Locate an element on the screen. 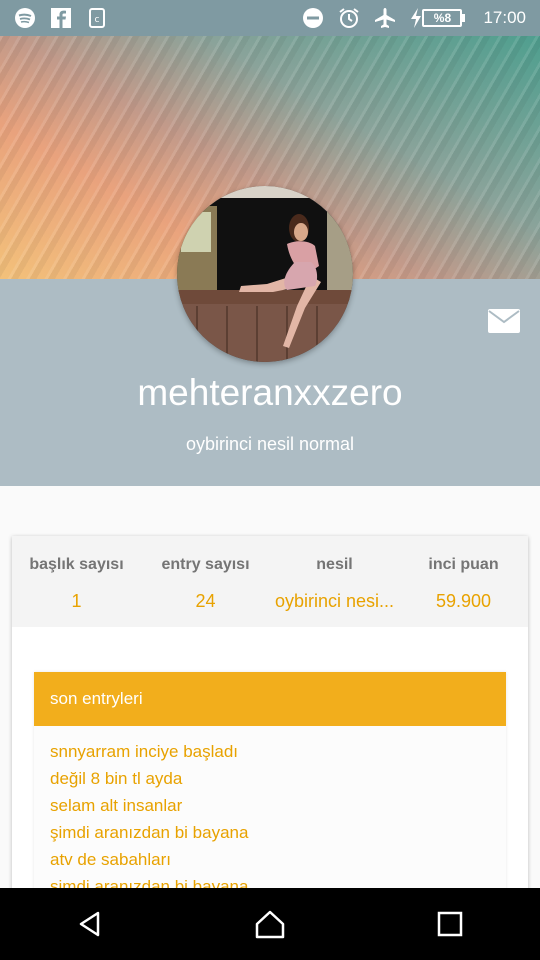 The image size is (540, 960). stat-score: inci puan 59.900 is located at coordinates (463, 581).